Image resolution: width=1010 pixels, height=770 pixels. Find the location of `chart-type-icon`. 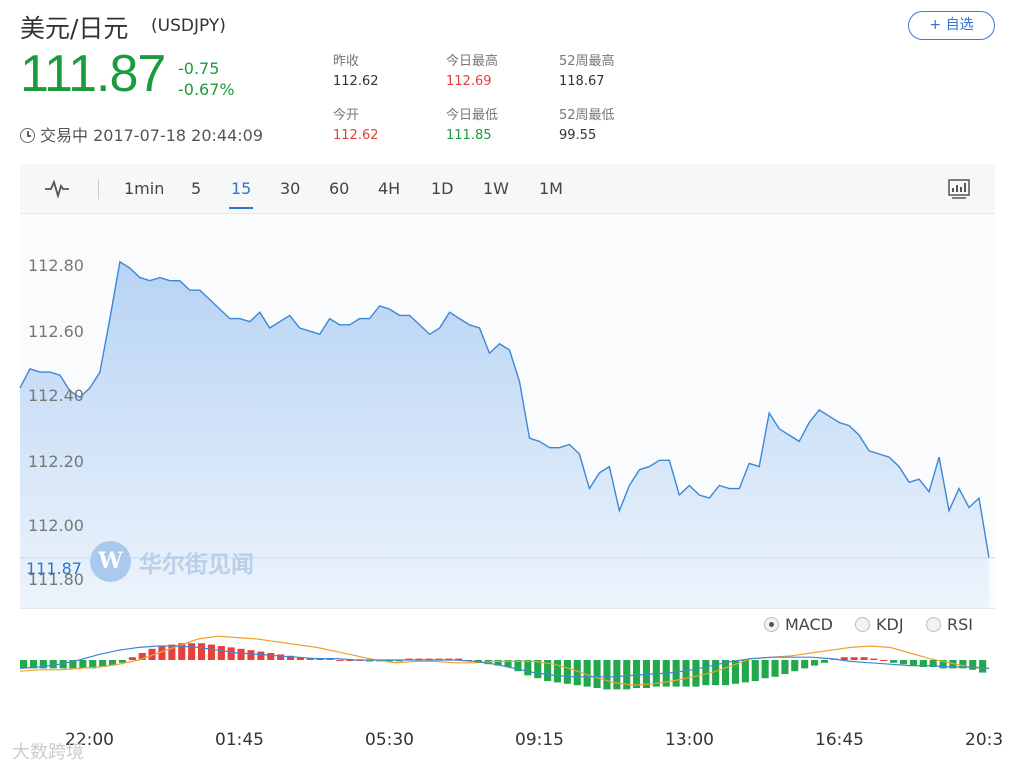

chart-type-icon is located at coordinates (57, 189).